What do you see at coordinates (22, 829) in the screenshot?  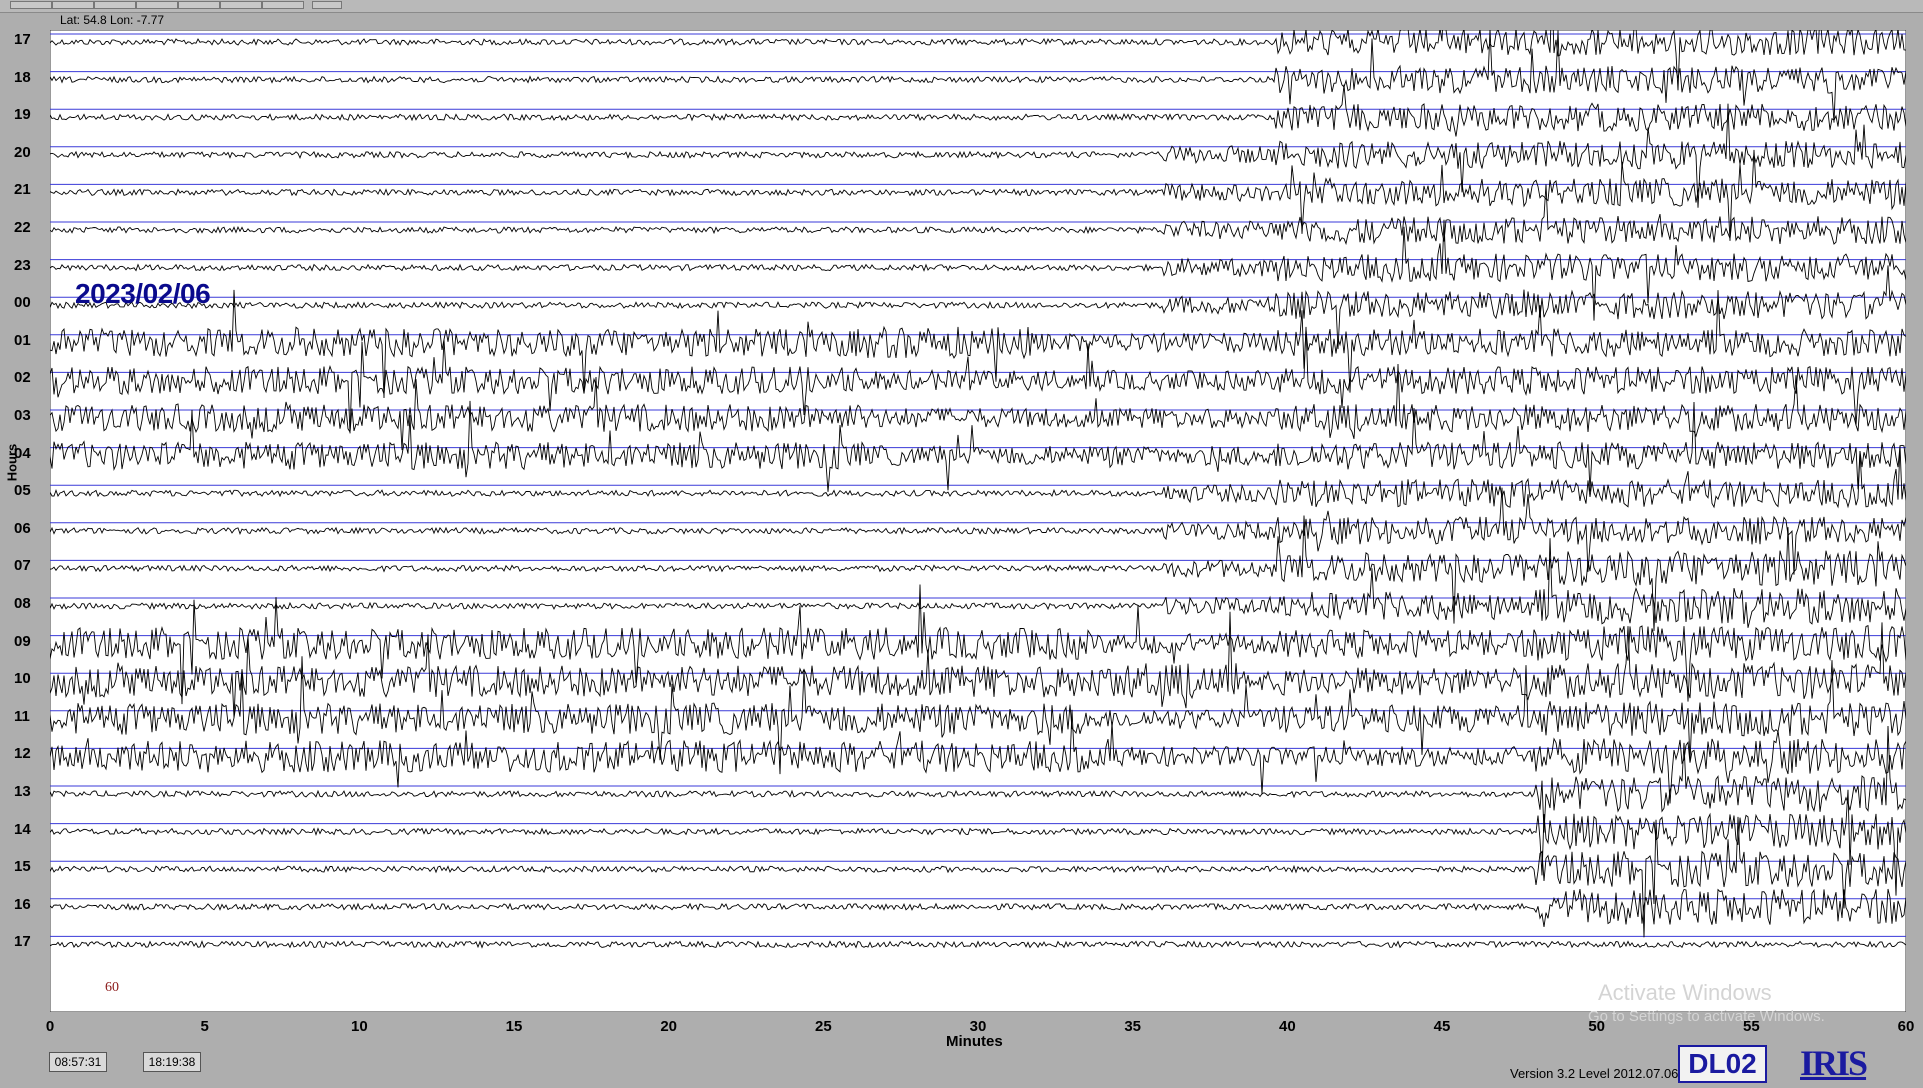 I see `hour-label: 14` at bounding box center [22, 829].